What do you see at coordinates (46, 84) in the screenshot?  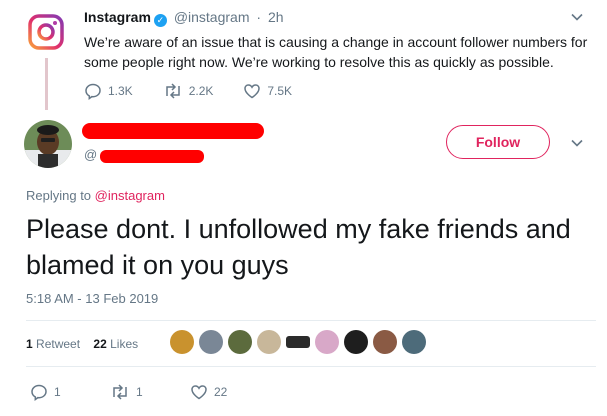 I see `thread-connector-line` at bounding box center [46, 84].